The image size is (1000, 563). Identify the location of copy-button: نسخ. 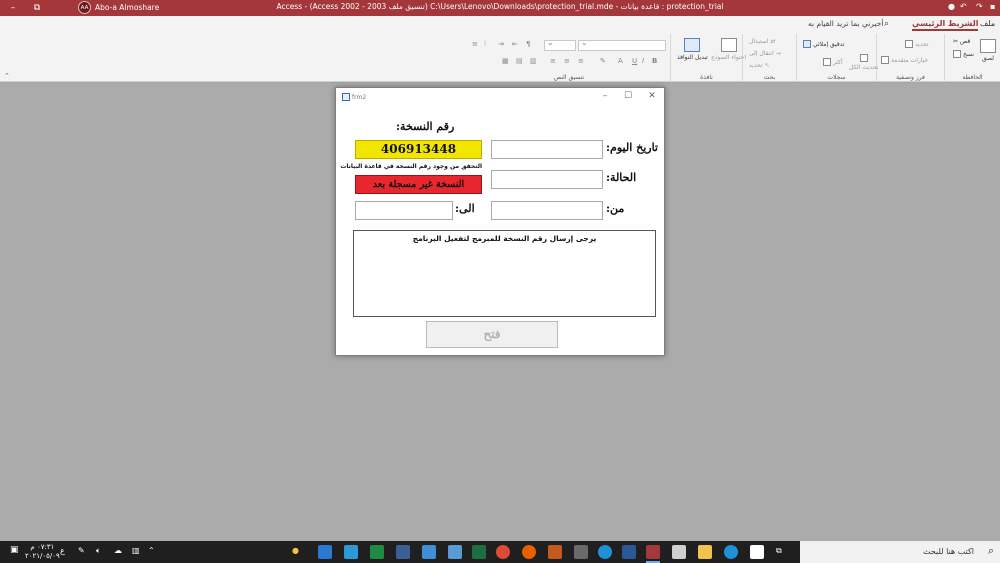
(963, 54).